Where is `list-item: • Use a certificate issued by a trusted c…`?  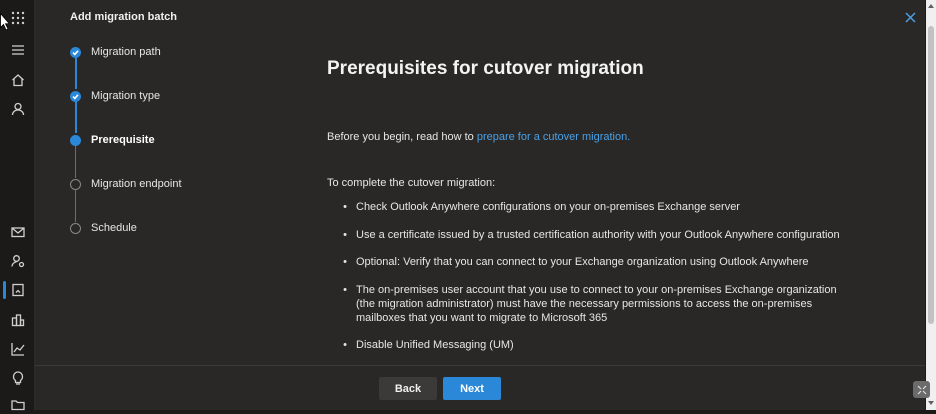
list-item: • Use a certificate issued by a trusted c… is located at coordinates (591, 235).